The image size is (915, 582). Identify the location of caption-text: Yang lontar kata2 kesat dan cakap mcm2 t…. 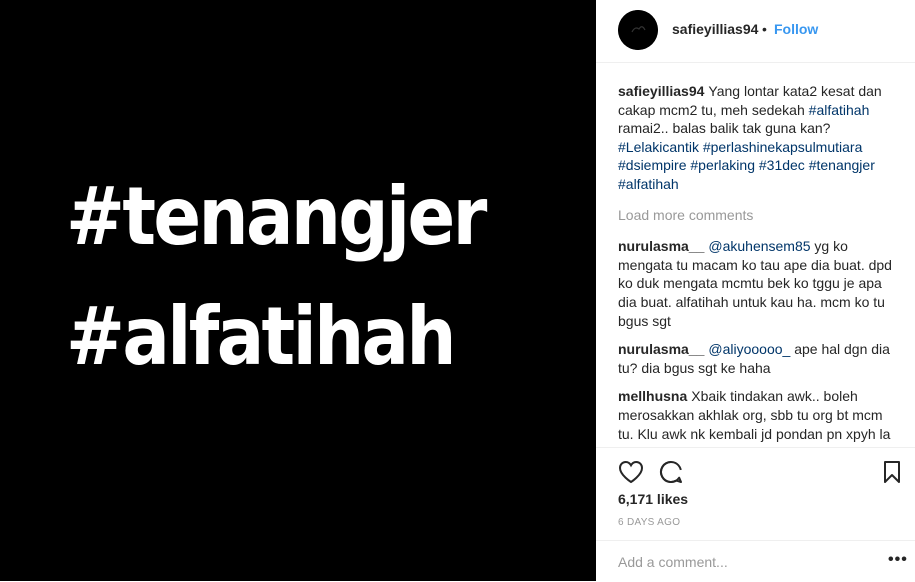
(750, 137).